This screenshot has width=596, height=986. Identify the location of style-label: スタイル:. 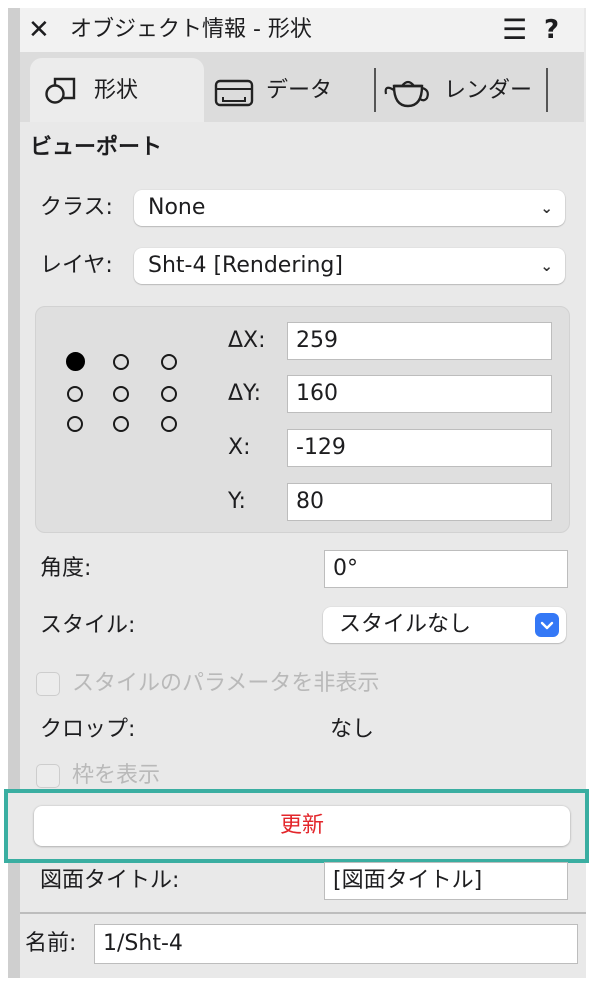
(88, 625).